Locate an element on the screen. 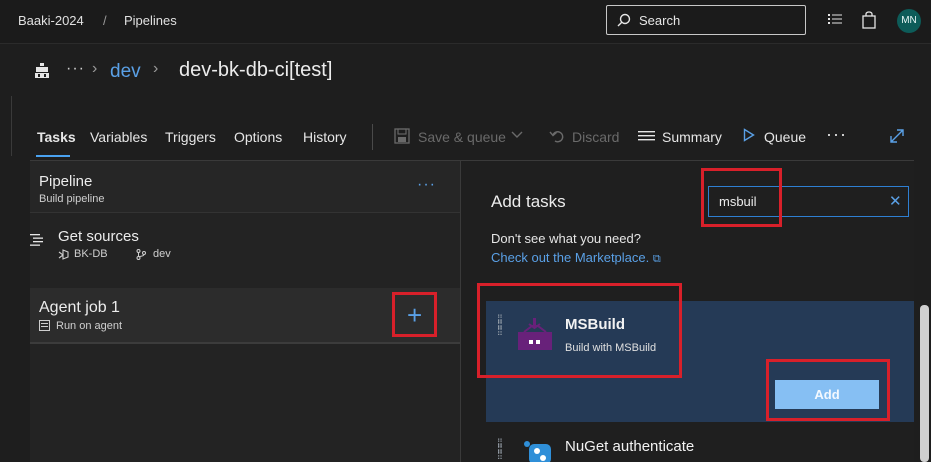 This screenshot has height=462, width=931. marketplace-link: Check out the Marketplace. ⧉ is located at coordinates (576, 258).